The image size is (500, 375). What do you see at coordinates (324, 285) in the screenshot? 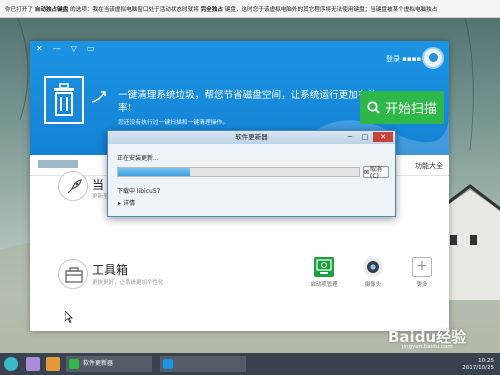
I see `startup-manager-label: 启动项管理` at bounding box center [324, 285].